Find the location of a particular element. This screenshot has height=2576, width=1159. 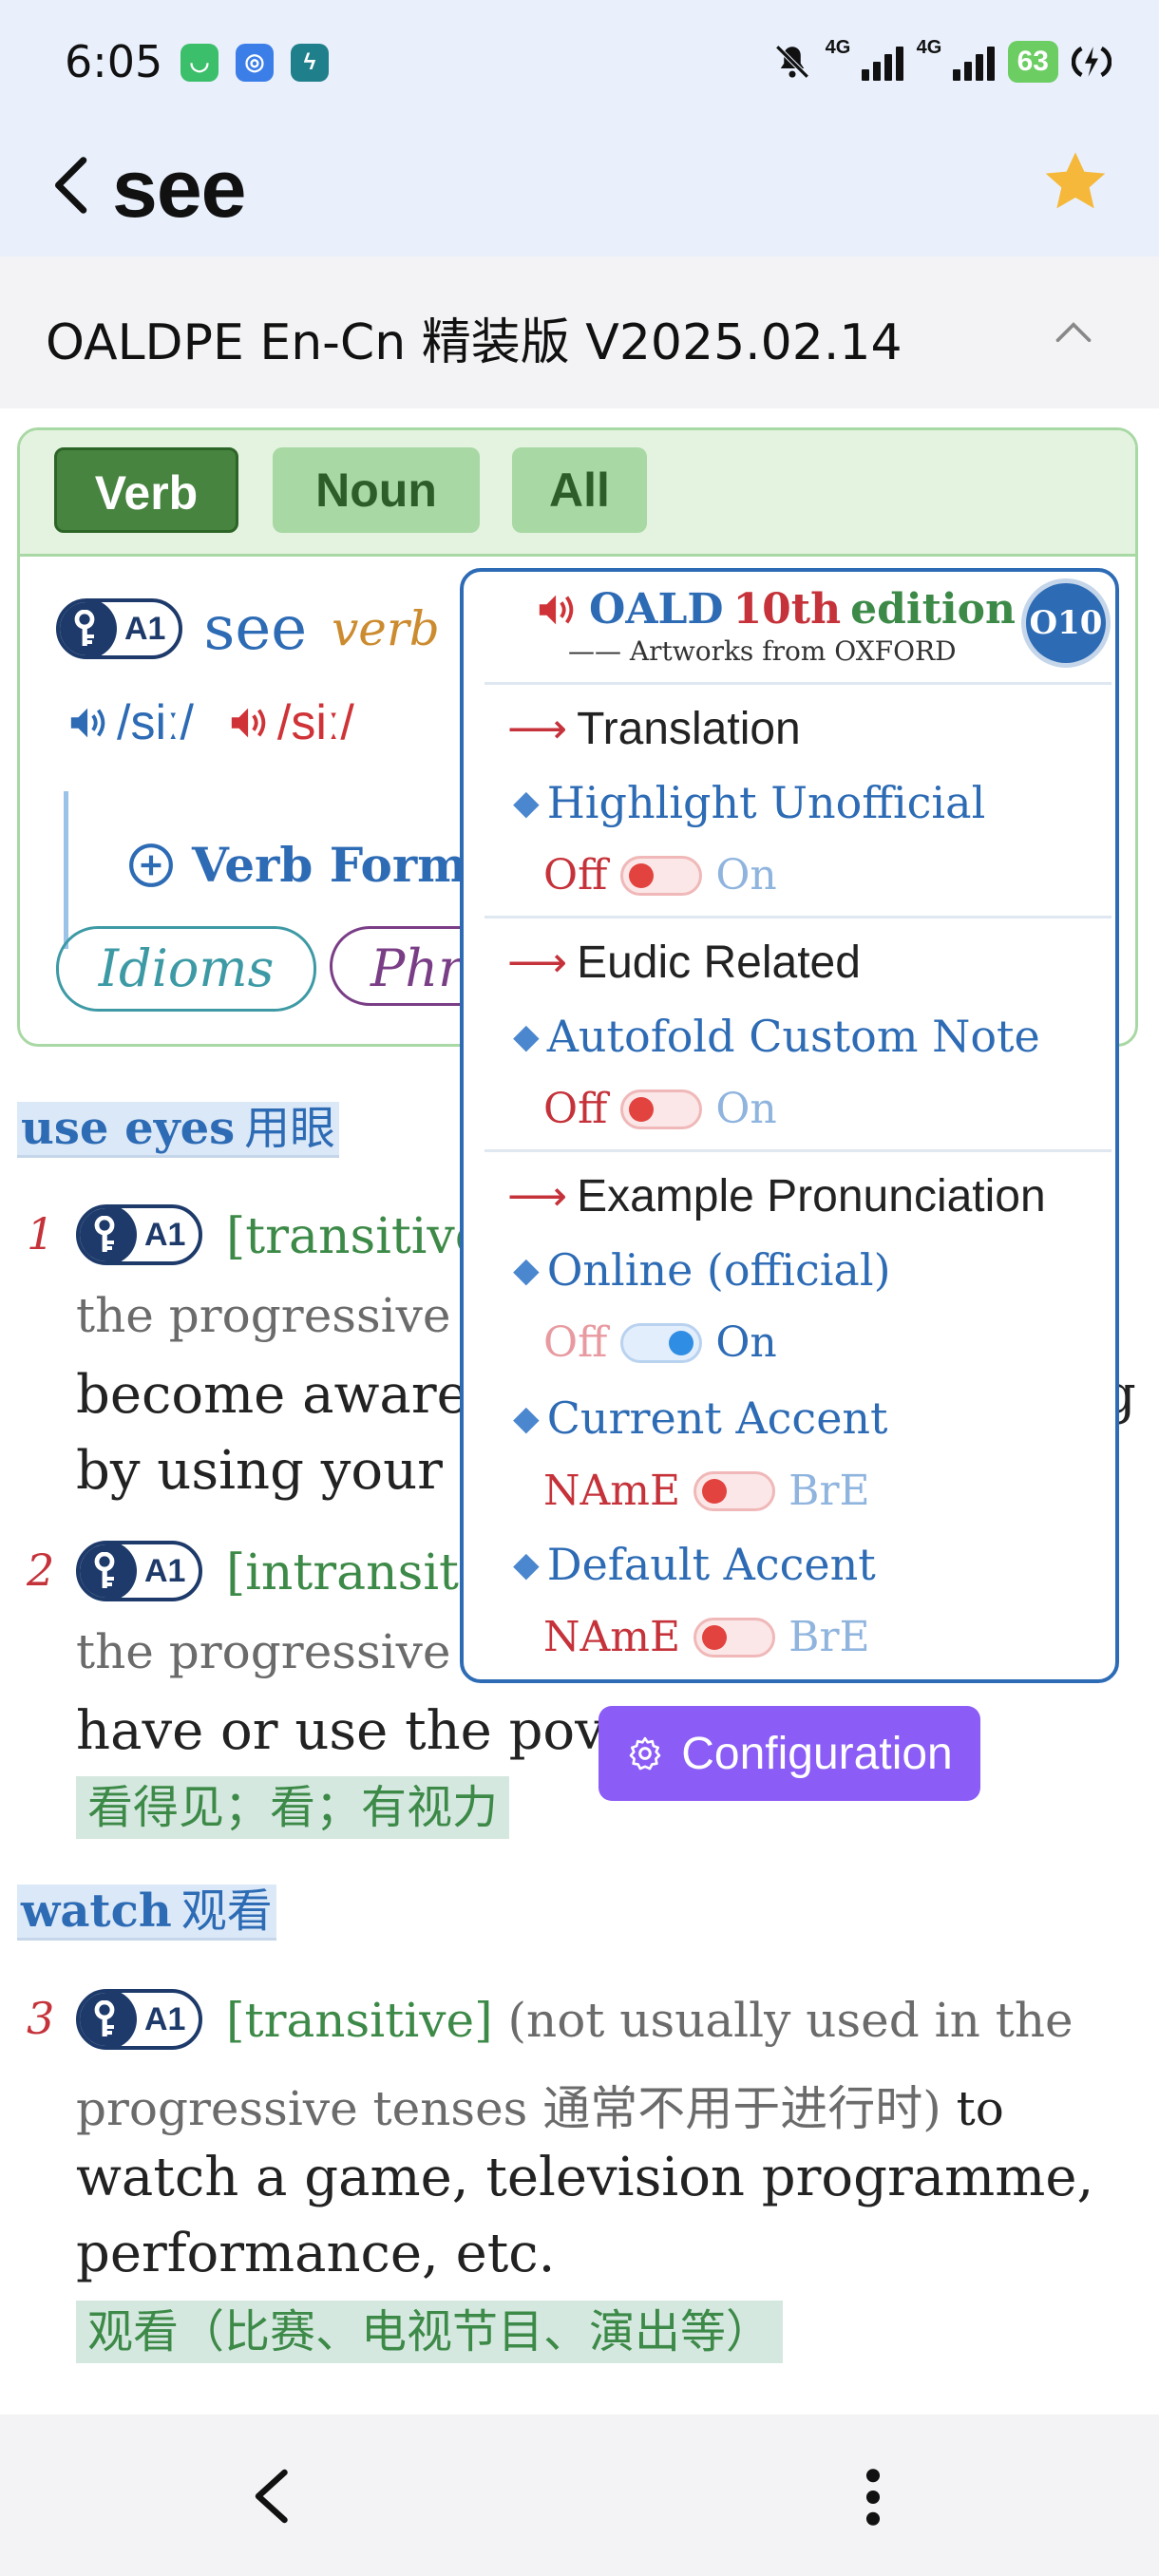

more-vertical-icon is located at coordinates (873, 2497).